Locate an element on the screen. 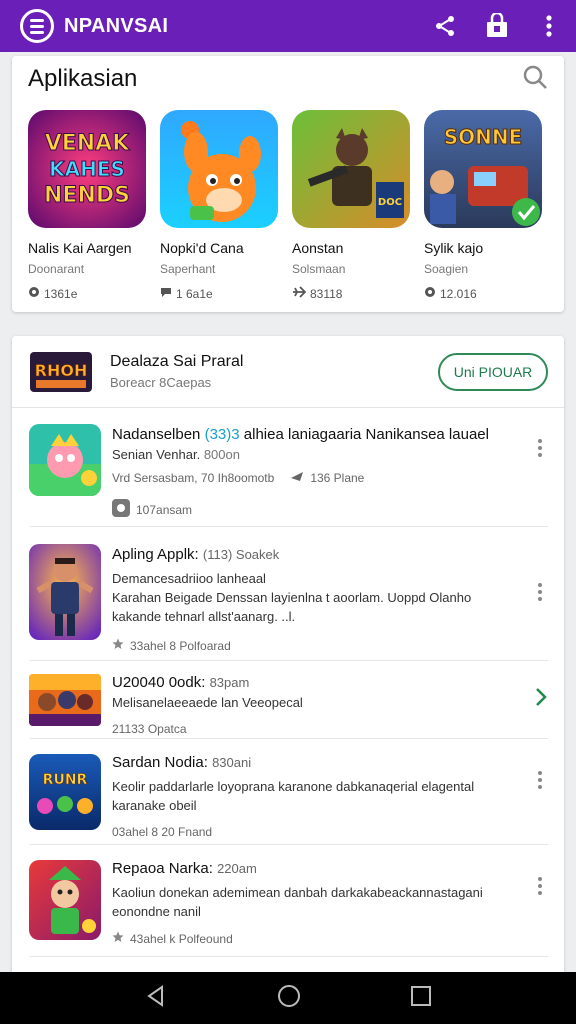 Image resolution: width=576 pixels, height=1024 pixels. star-icon is located at coordinates (118, 645).